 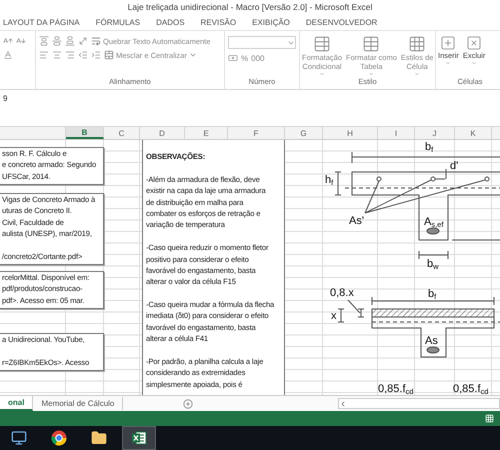 What do you see at coordinates (122, 22) in the screenshot?
I see `ribbon-tab: FÓRMULAS` at bounding box center [122, 22].